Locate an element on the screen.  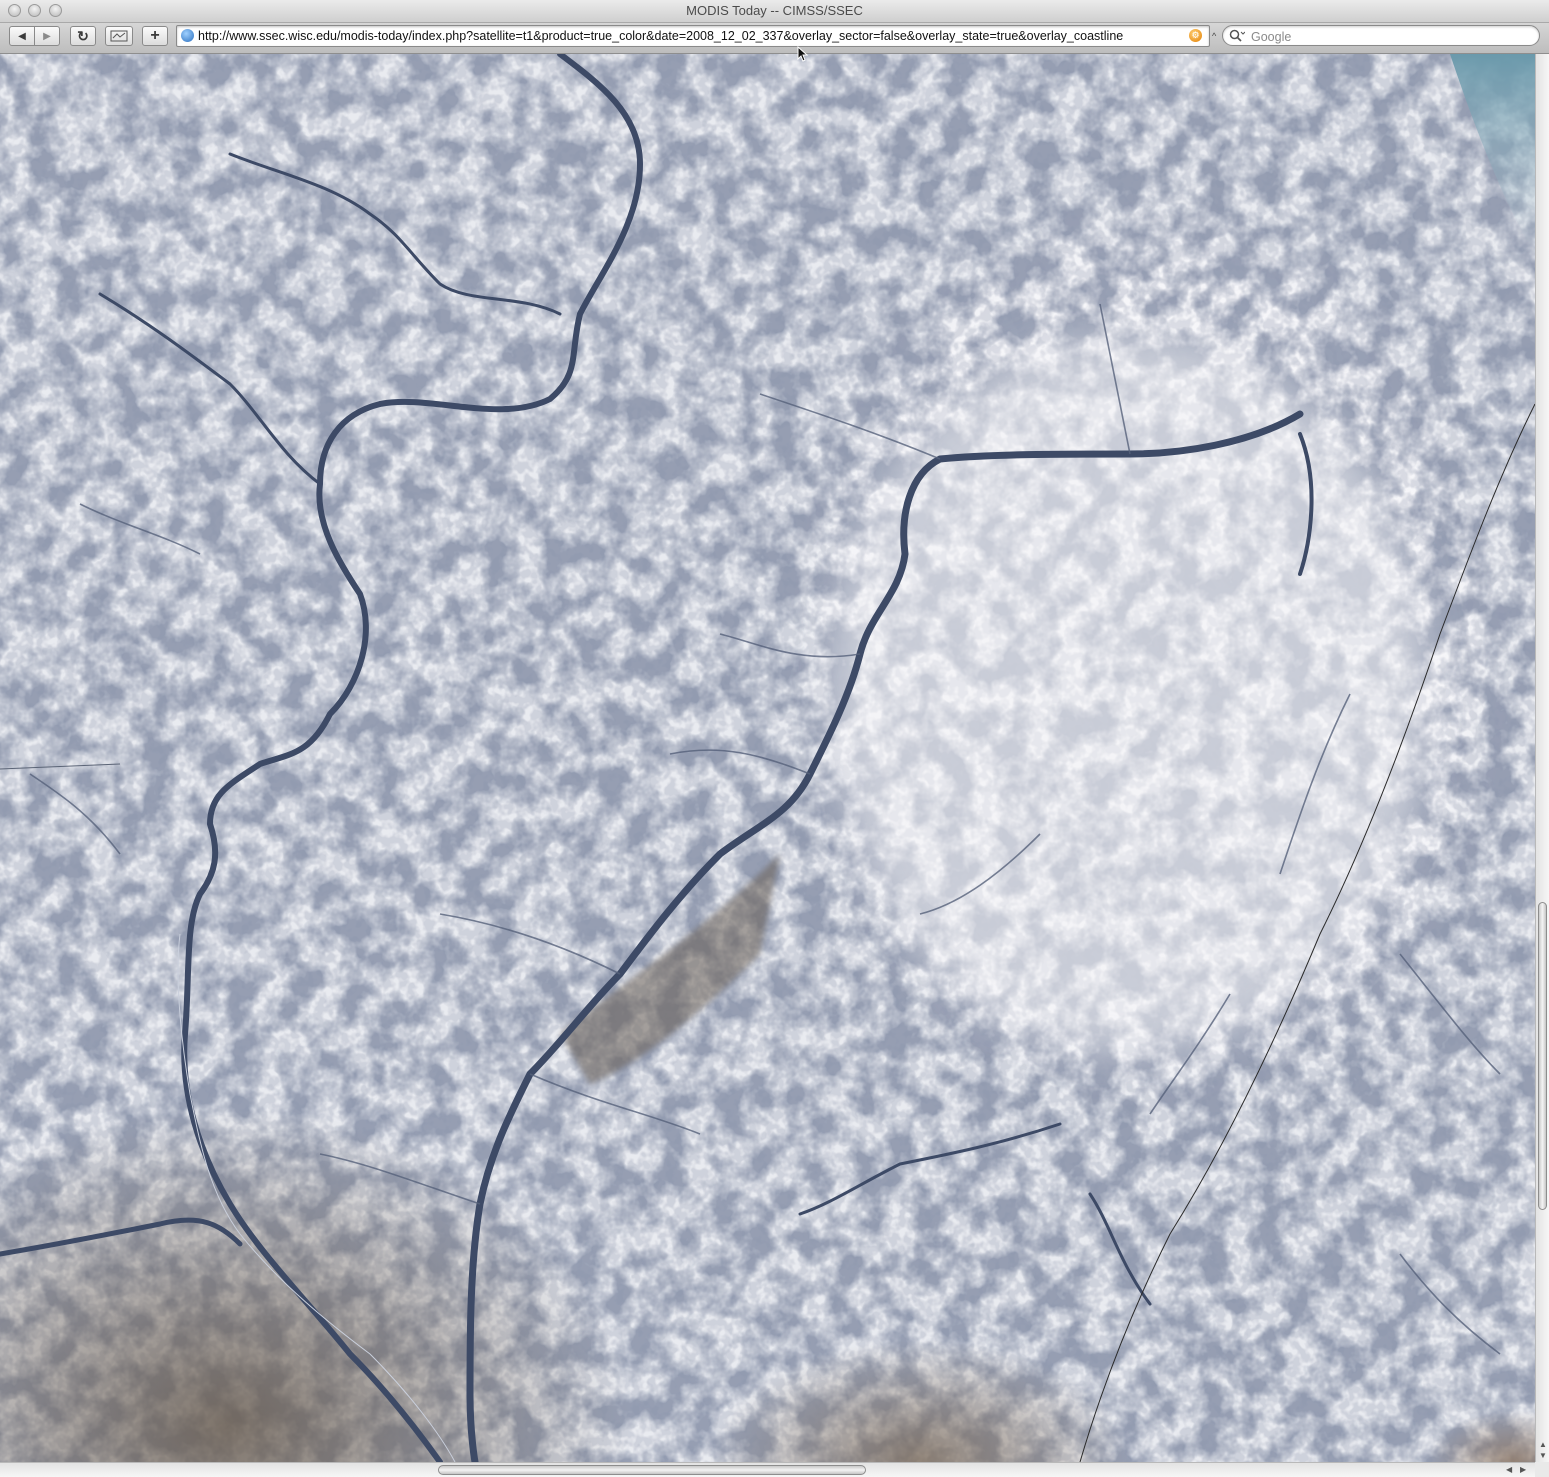
forward-button: ▶ is located at coordinates (47, 36).